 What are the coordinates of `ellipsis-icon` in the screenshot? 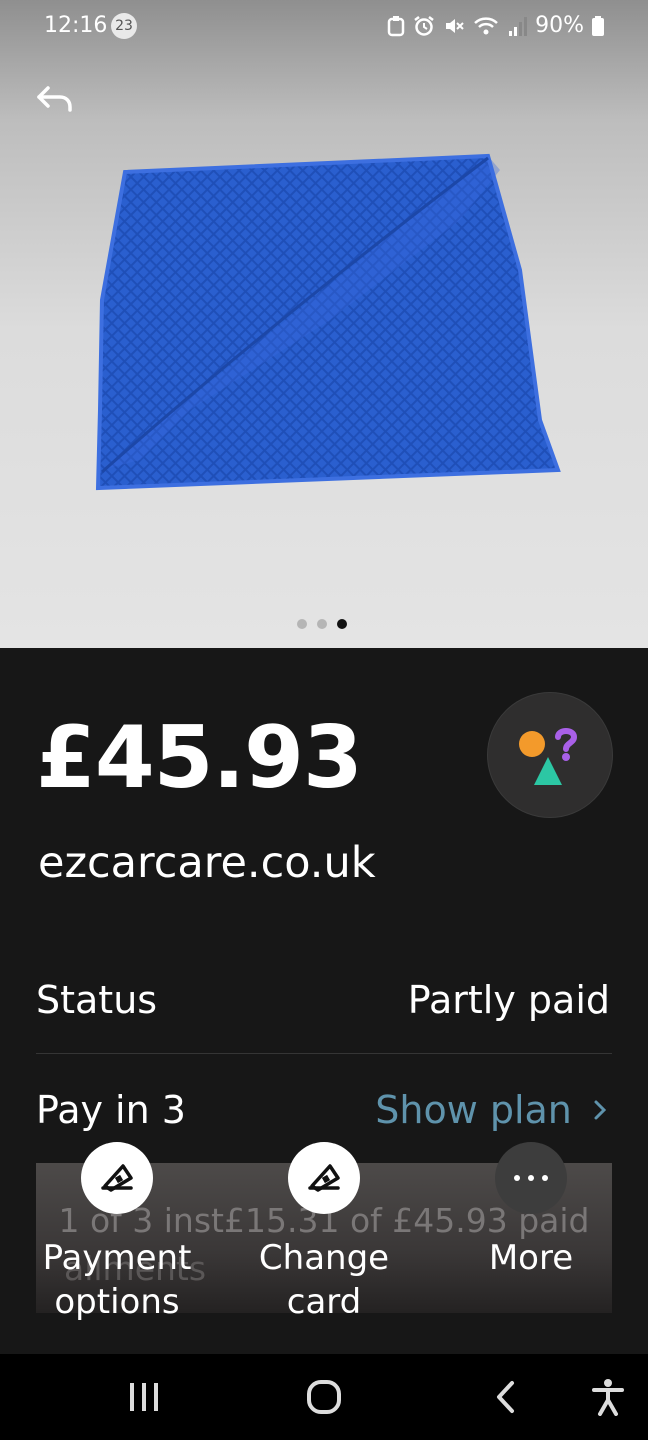 It's located at (531, 1178).